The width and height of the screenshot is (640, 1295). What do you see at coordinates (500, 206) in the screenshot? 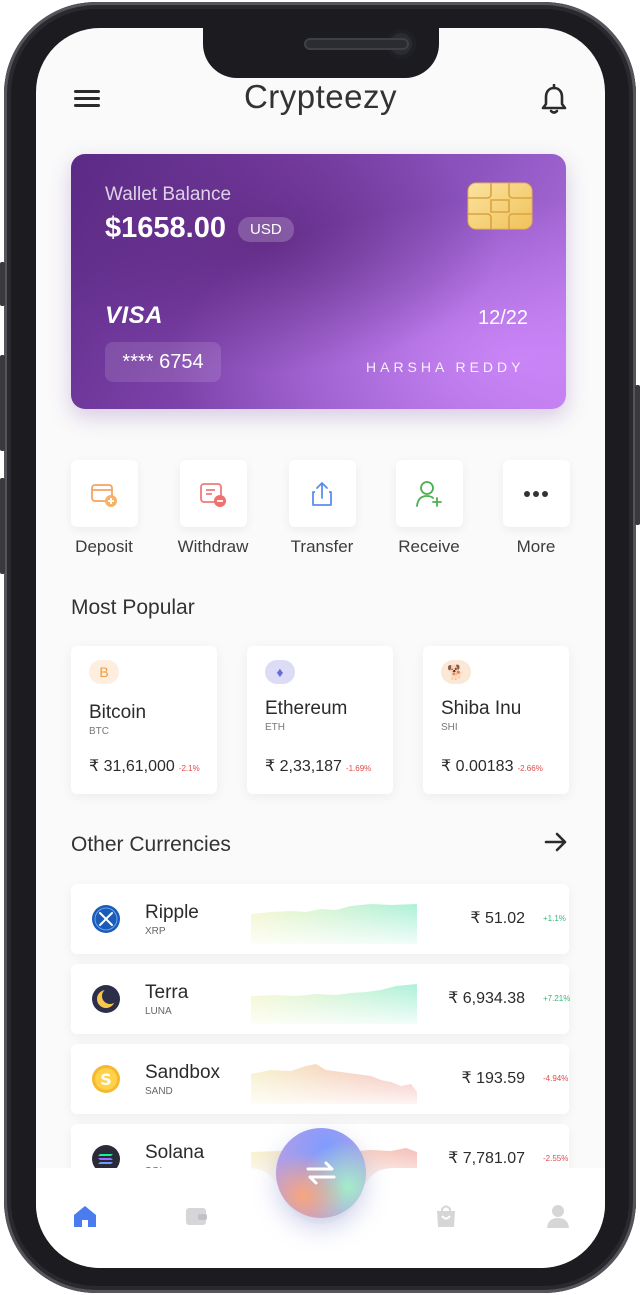
I see `card-chip-icon` at bounding box center [500, 206].